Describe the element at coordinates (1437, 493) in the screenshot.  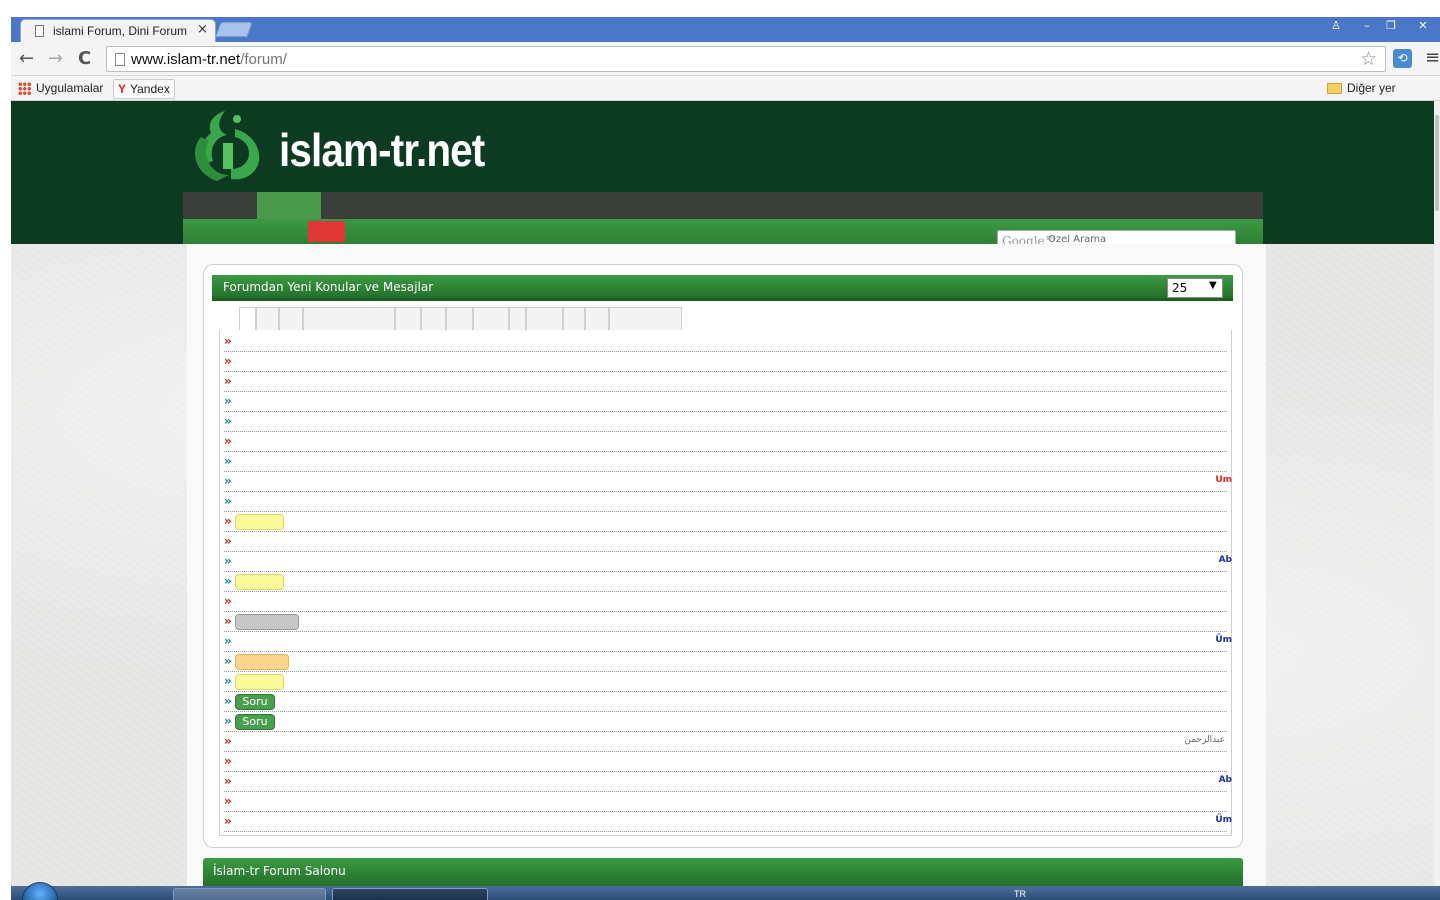
I see `page-scrollbar` at that location.